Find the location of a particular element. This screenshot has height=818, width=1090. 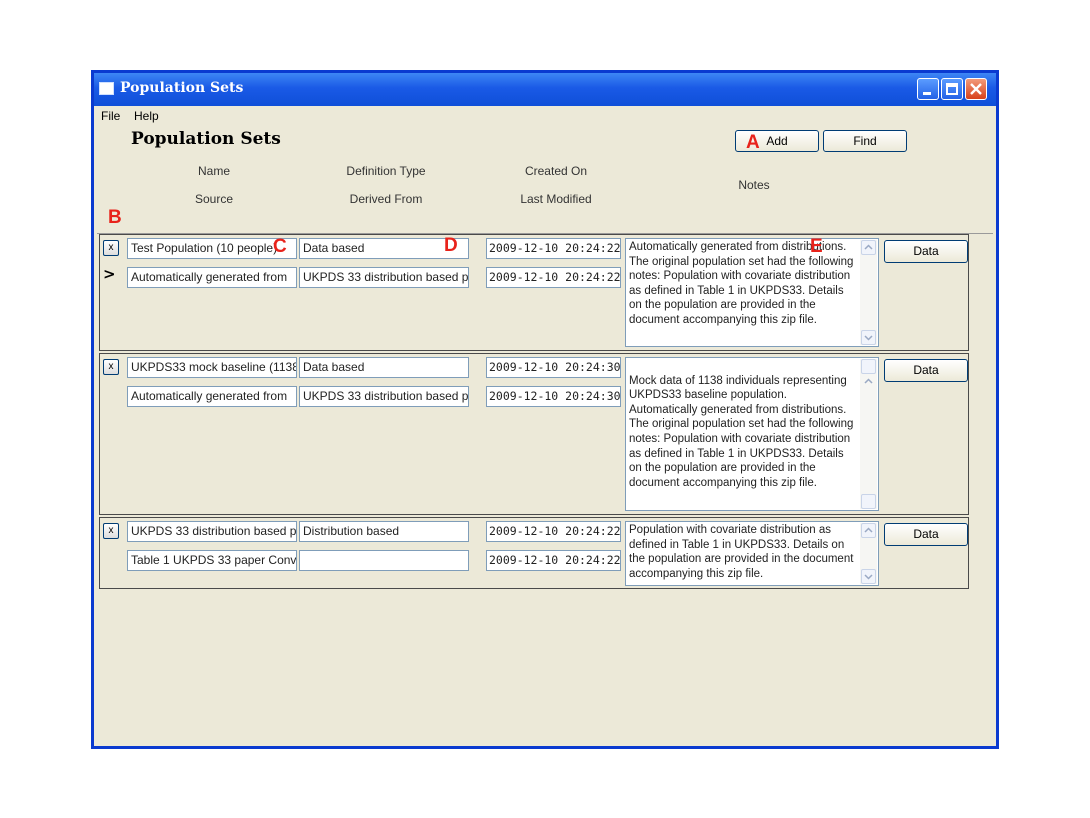

menu-help: Help is located at coordinates (146, 116).